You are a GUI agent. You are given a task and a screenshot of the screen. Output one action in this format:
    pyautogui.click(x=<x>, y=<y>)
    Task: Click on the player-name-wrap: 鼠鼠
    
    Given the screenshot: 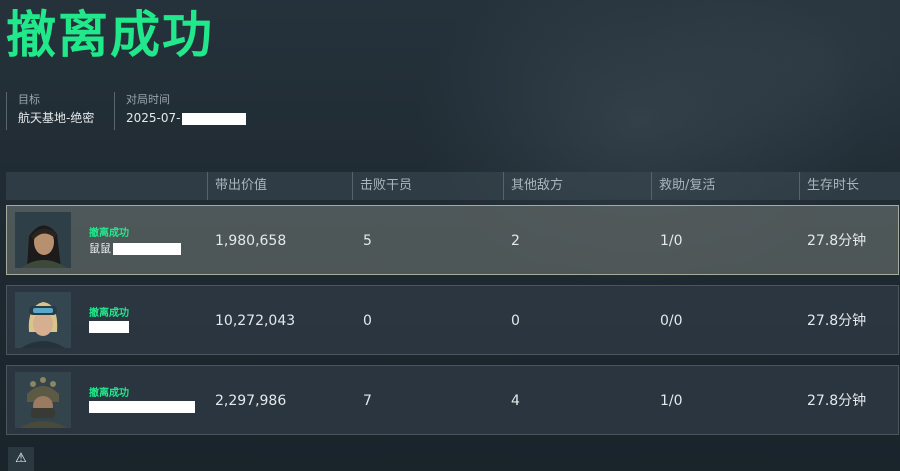 What is the action you would take?
    pyautogui.click(x=135, y=248)
    